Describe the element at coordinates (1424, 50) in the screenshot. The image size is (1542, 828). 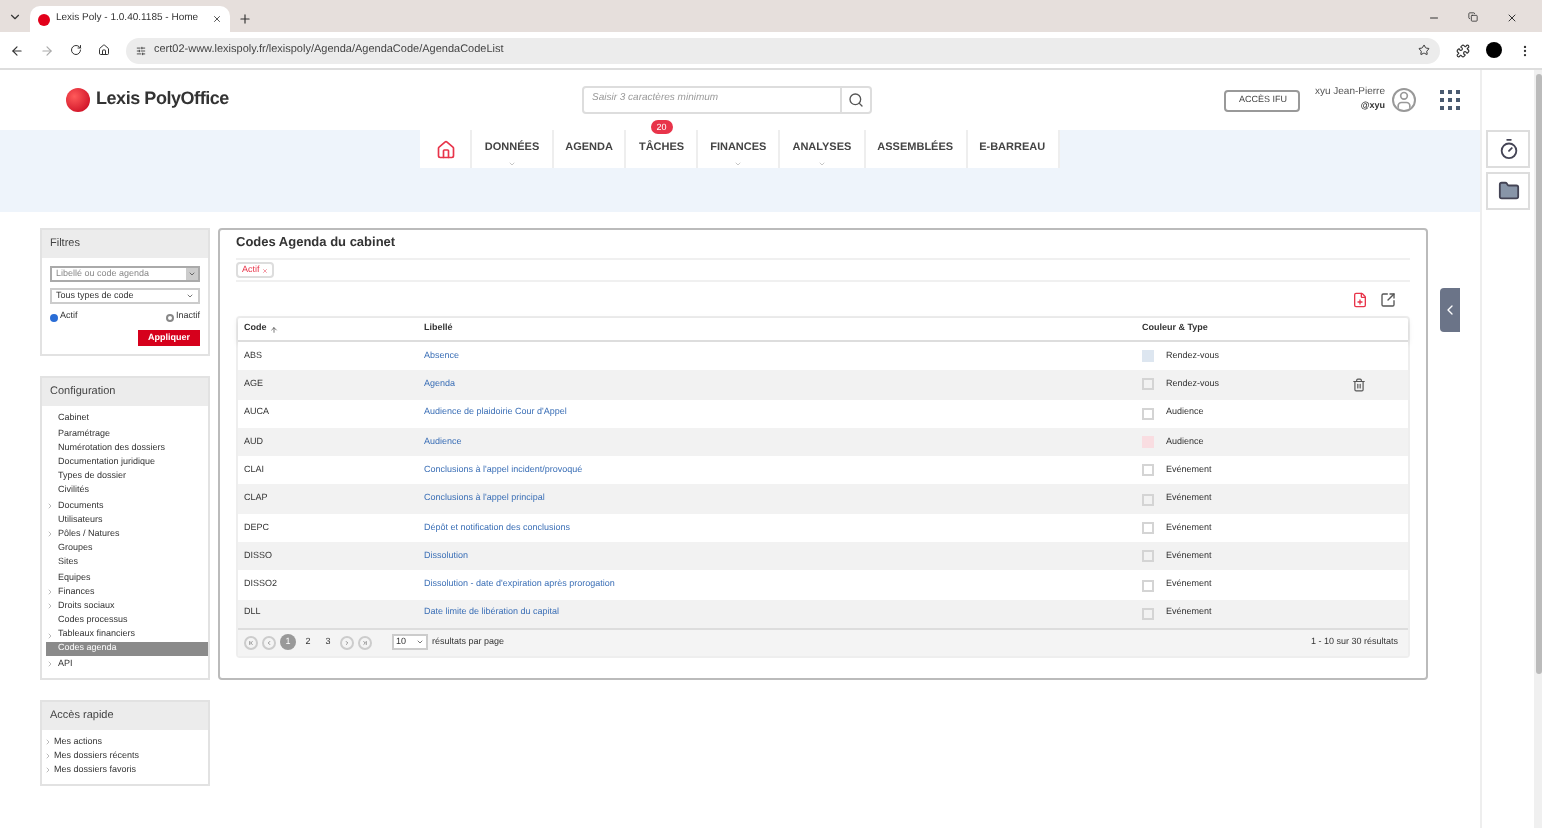
I see `bookmark-icon` at that location.